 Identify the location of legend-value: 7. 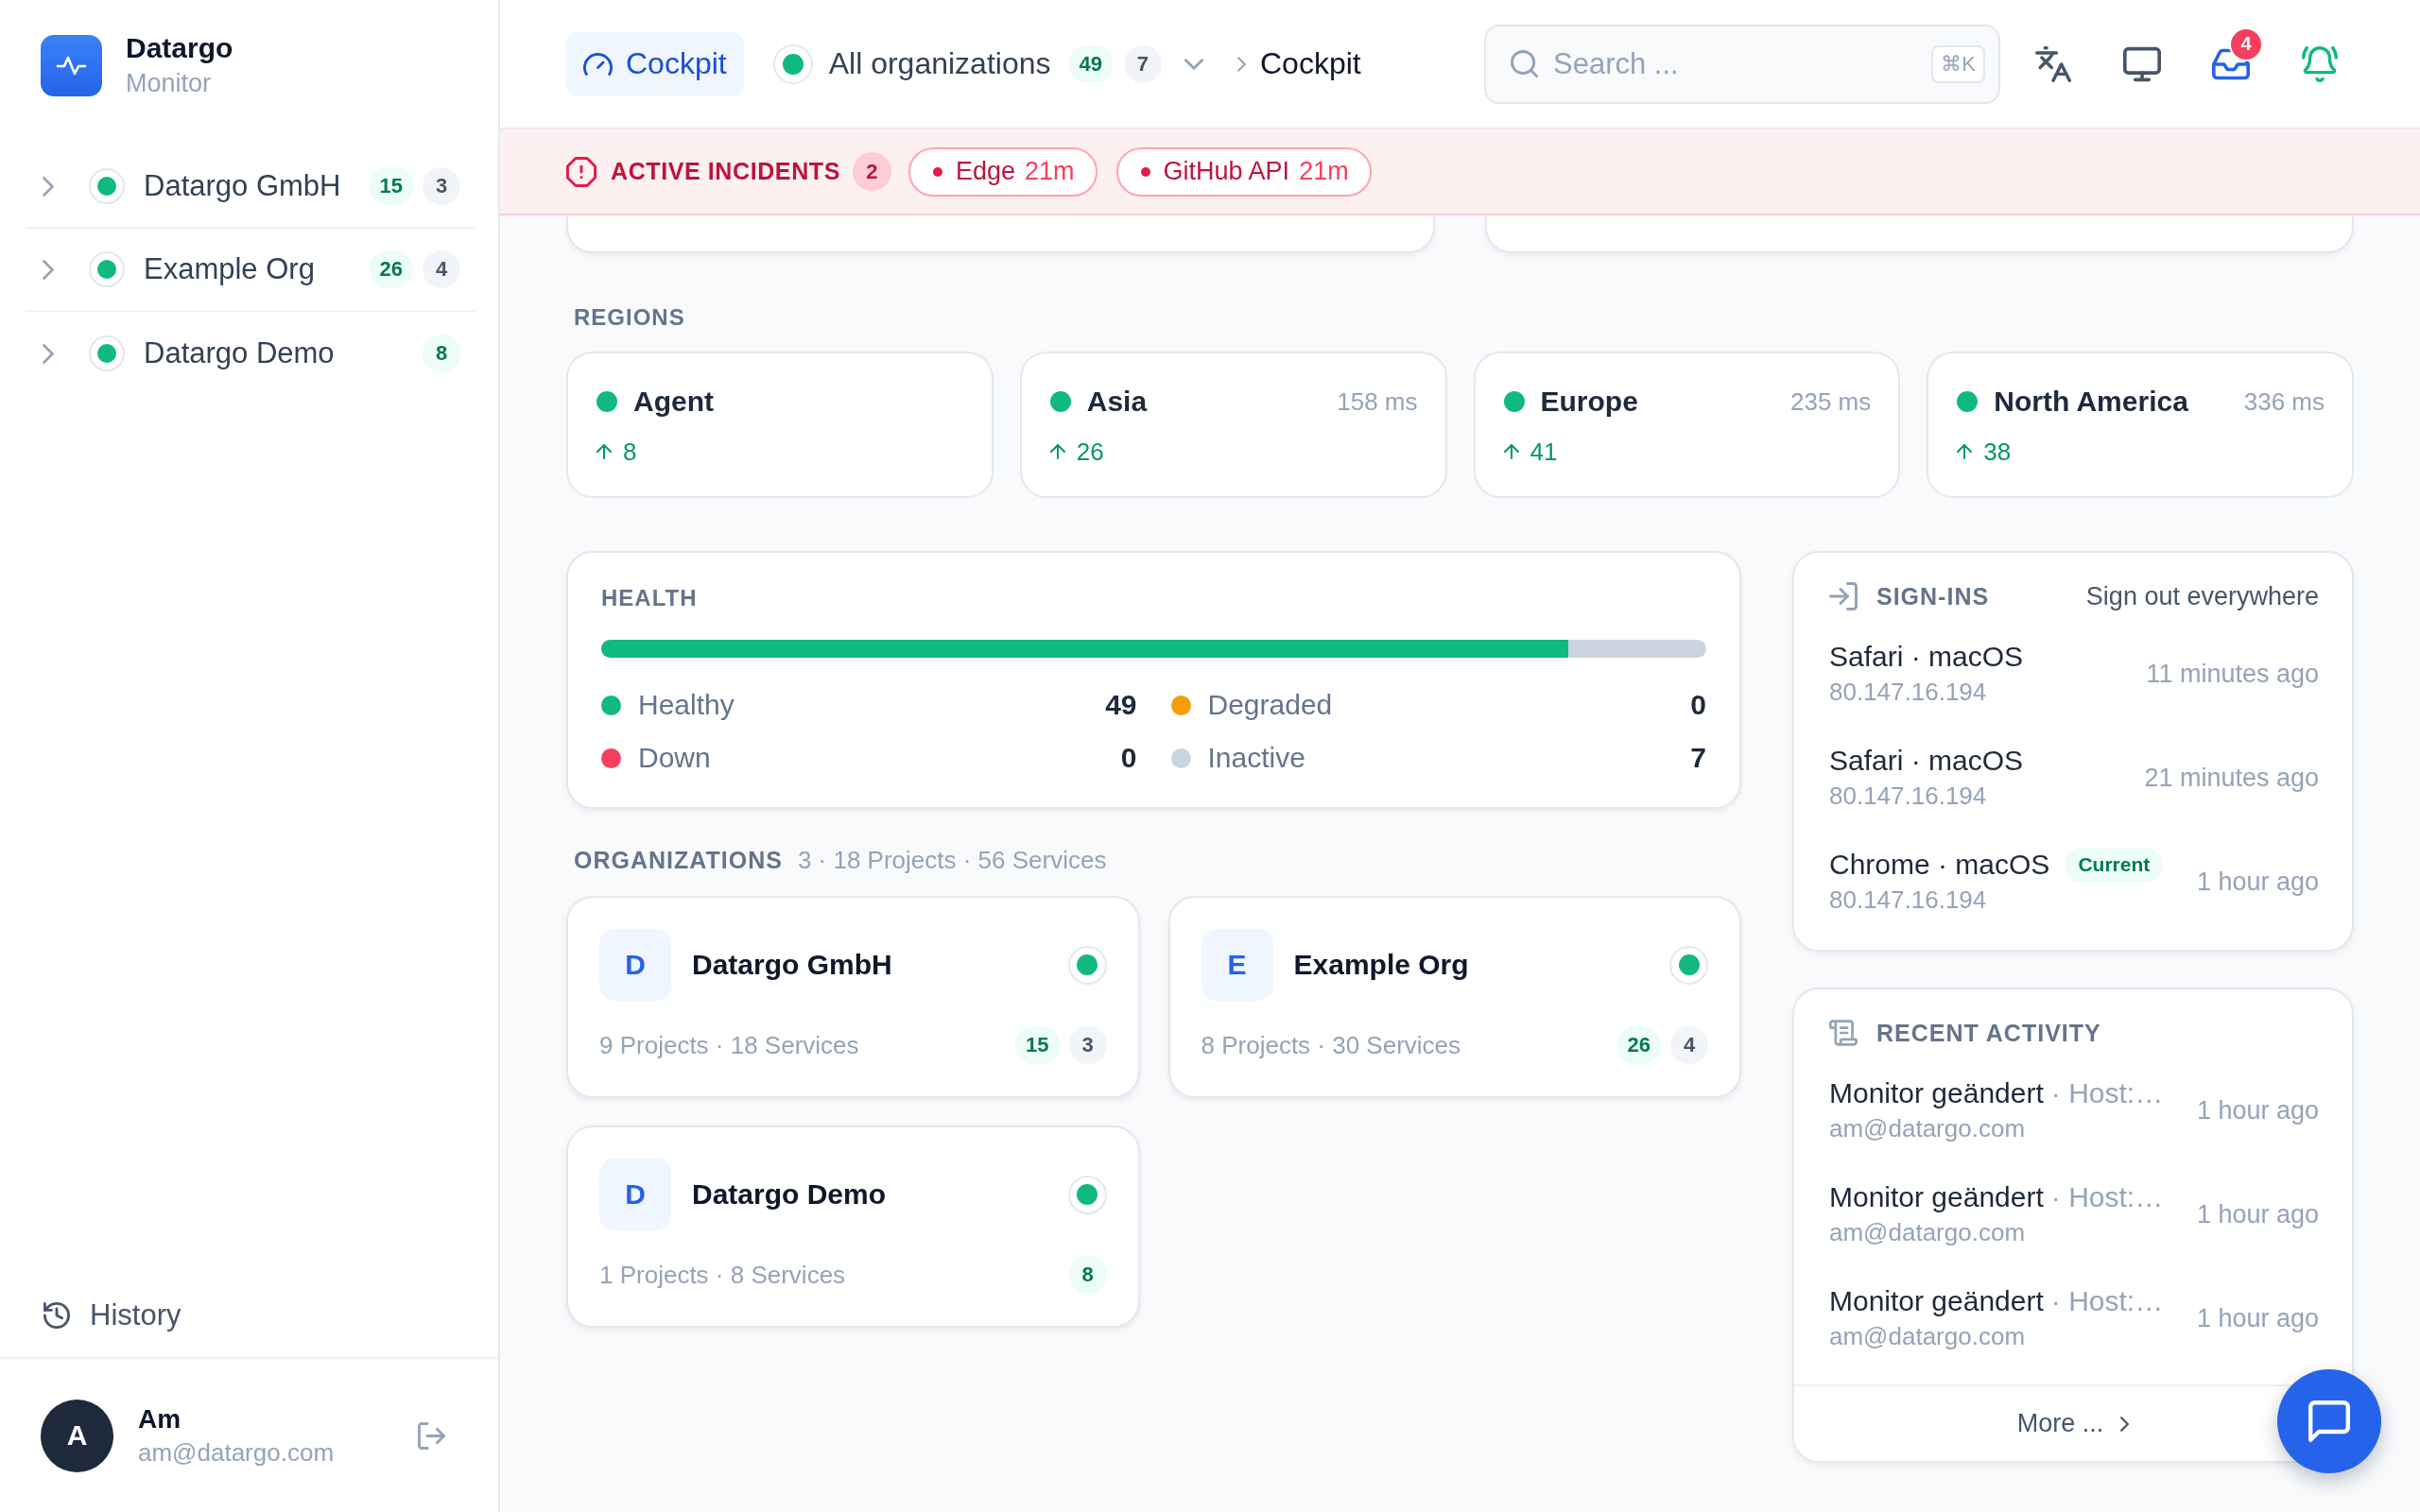
(1698, 758).